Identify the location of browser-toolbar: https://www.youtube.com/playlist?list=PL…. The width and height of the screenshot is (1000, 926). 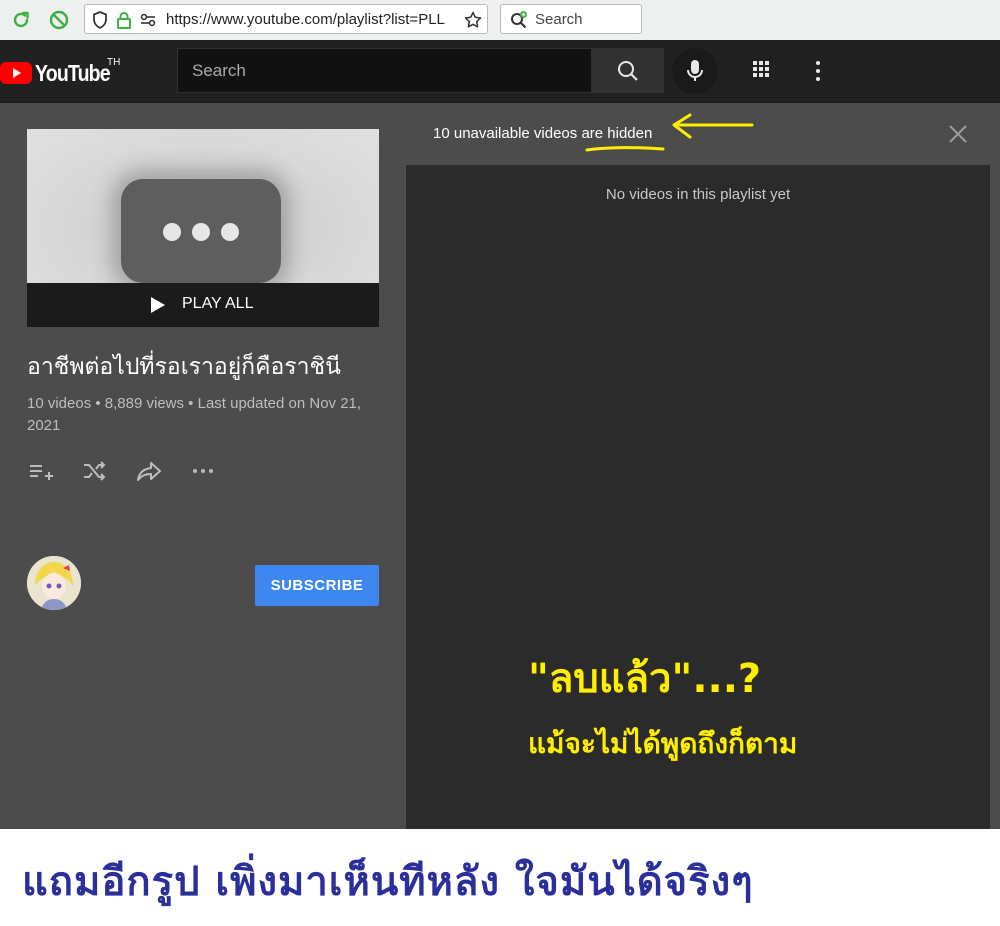
(500, 20).